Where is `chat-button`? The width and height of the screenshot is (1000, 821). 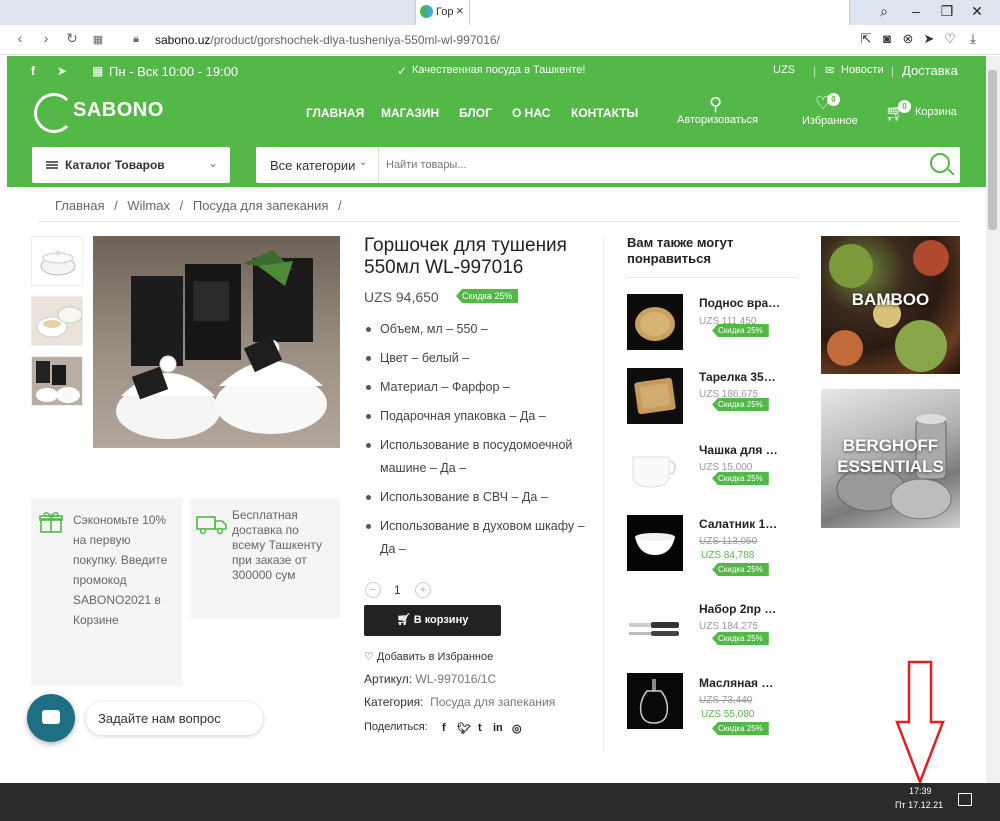
chat-button is located at coordinates (51, 718).